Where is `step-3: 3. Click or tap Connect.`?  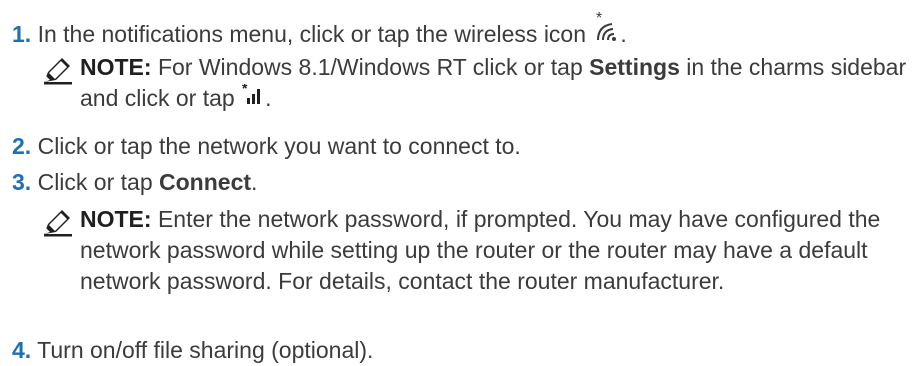 step-3: 3. Click or tap Connect. is located at coordinates (135, 182).